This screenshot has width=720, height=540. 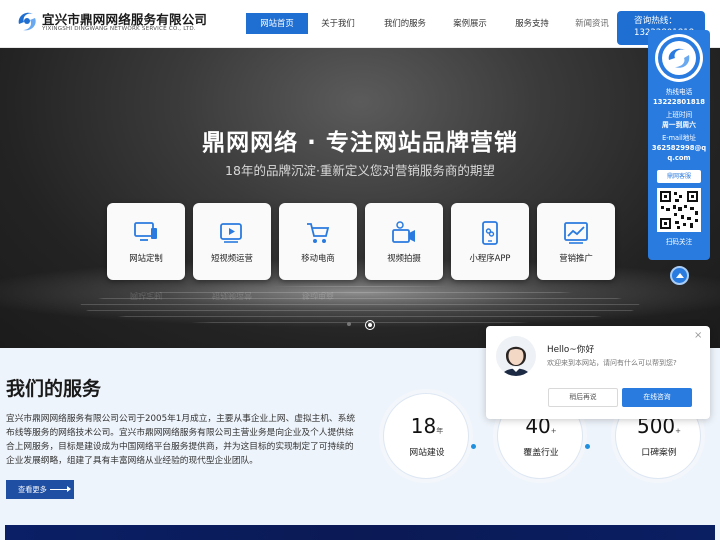 I want to click on customer-service-icon, so click(x=679, y=58).